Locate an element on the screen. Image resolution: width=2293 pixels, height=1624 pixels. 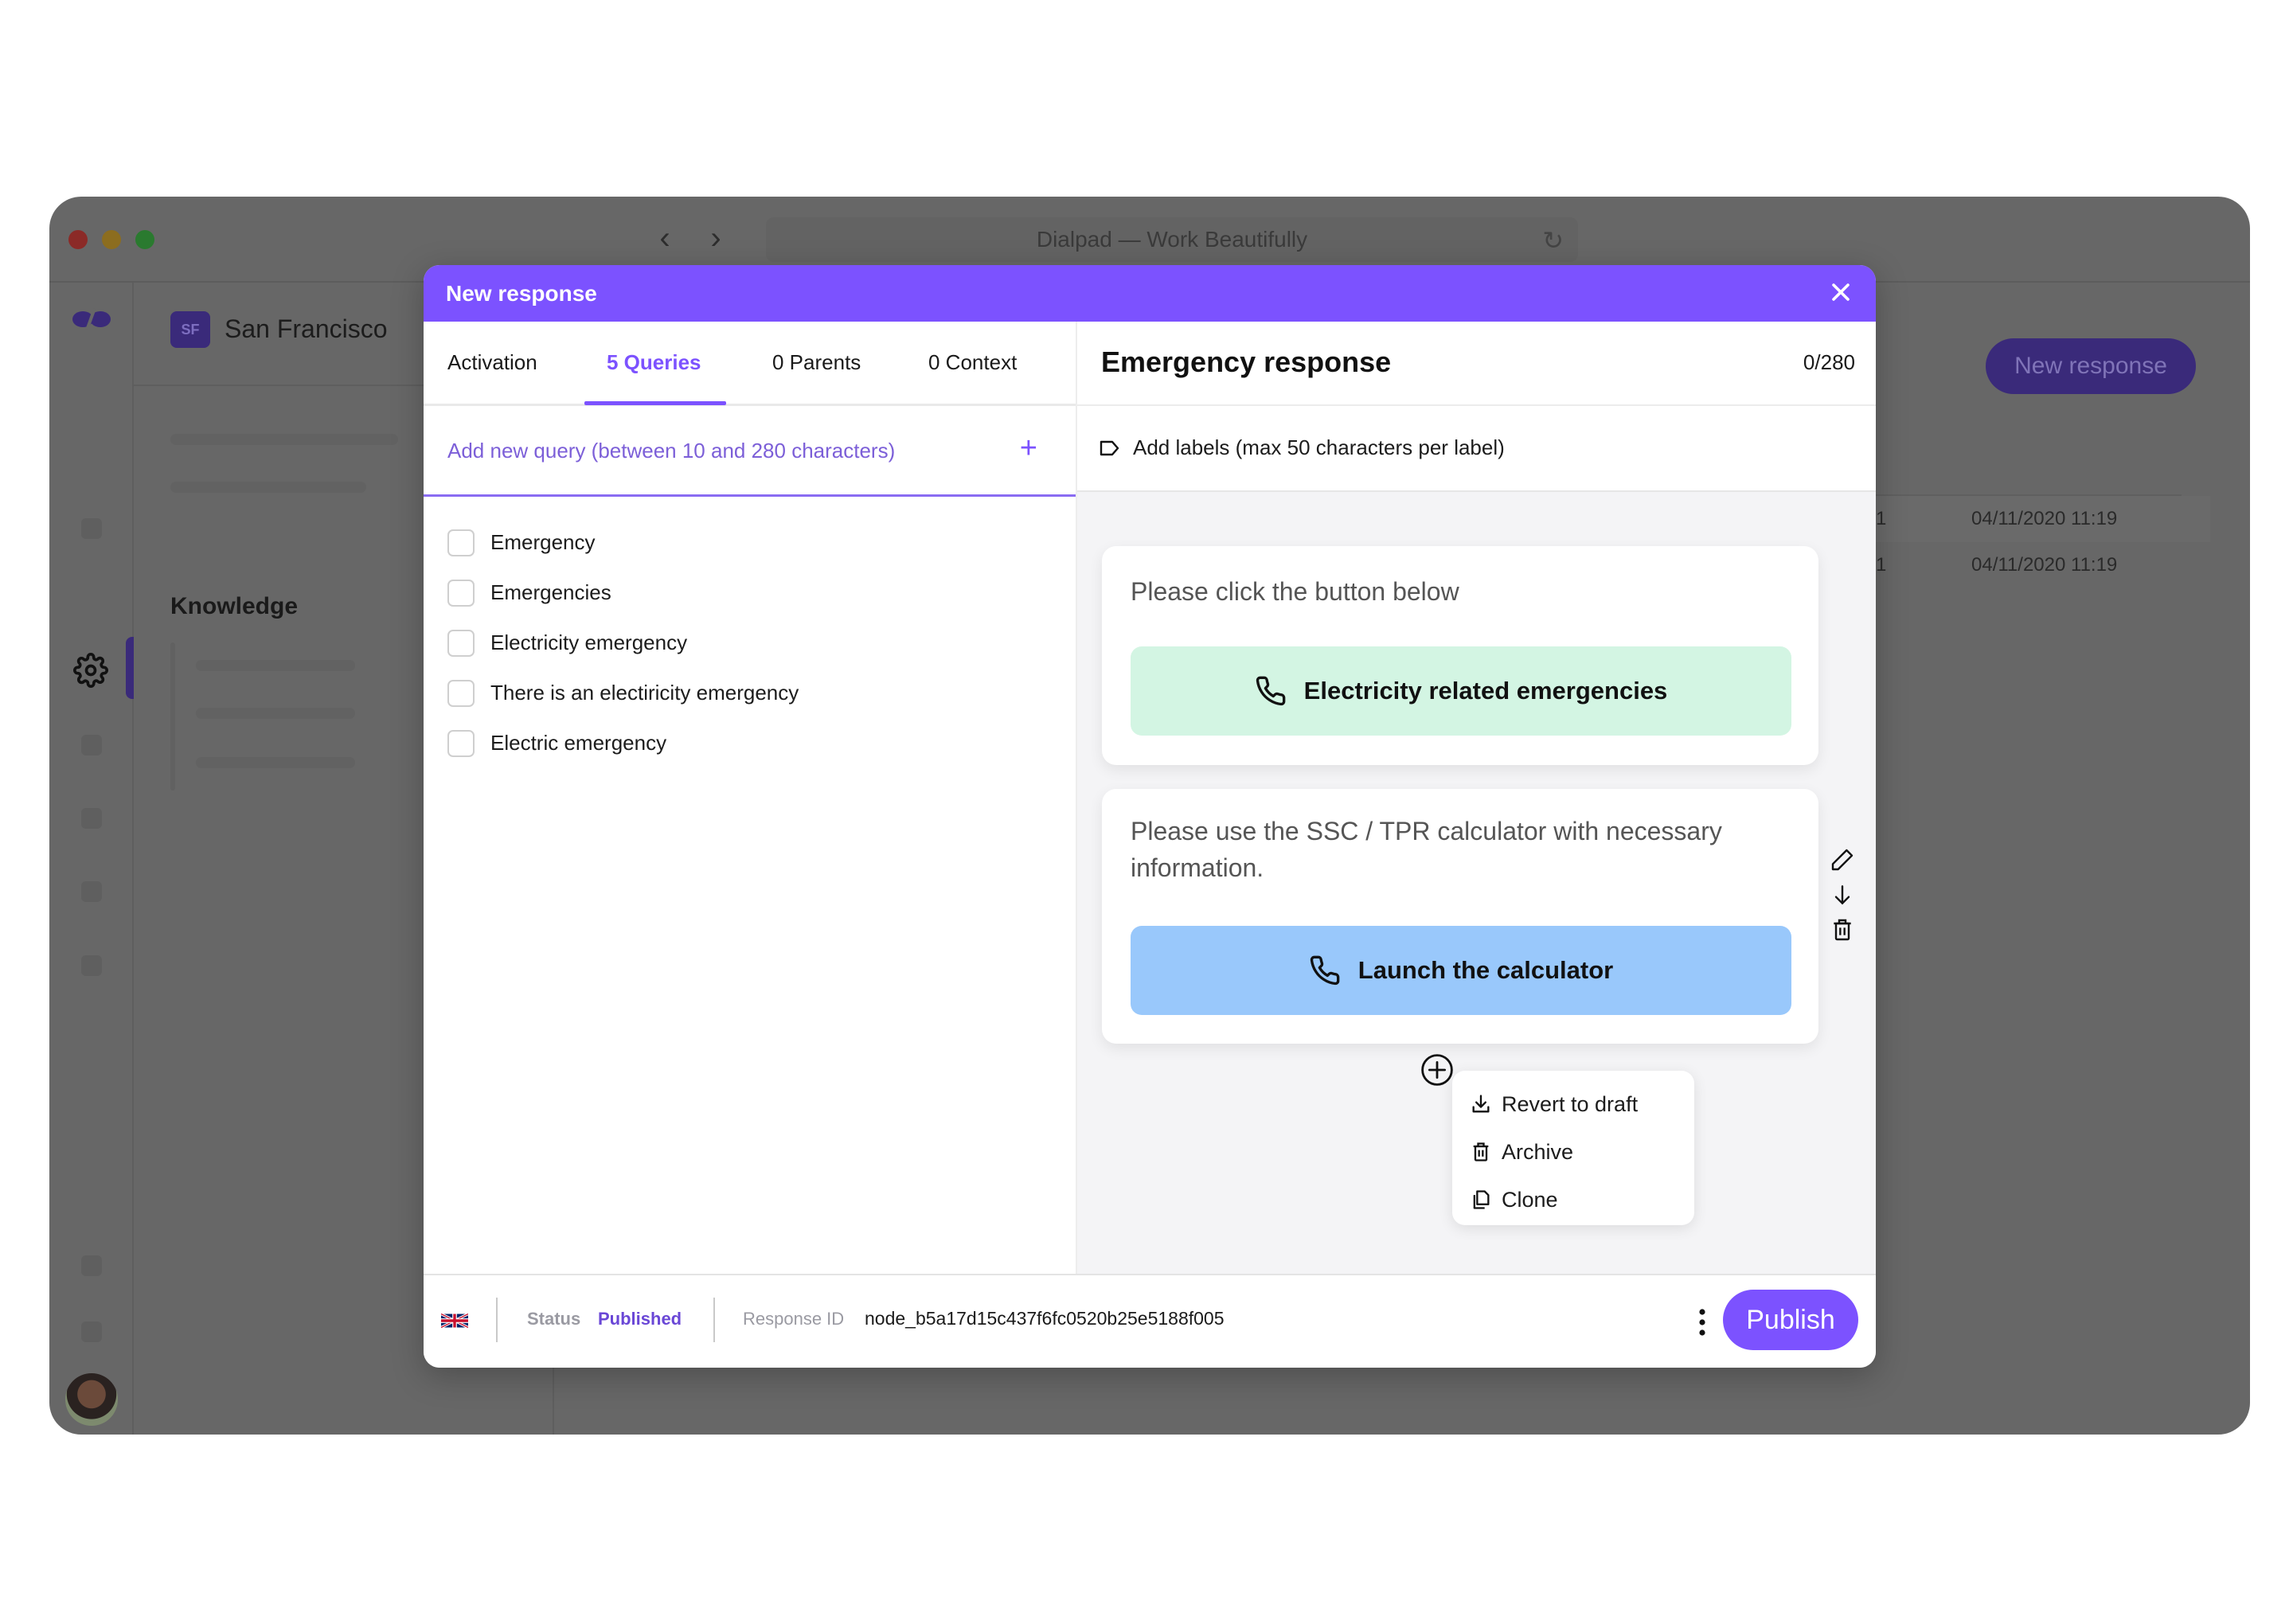
query-text: There is an electiricity emergency is located at coordinates (644, 693).